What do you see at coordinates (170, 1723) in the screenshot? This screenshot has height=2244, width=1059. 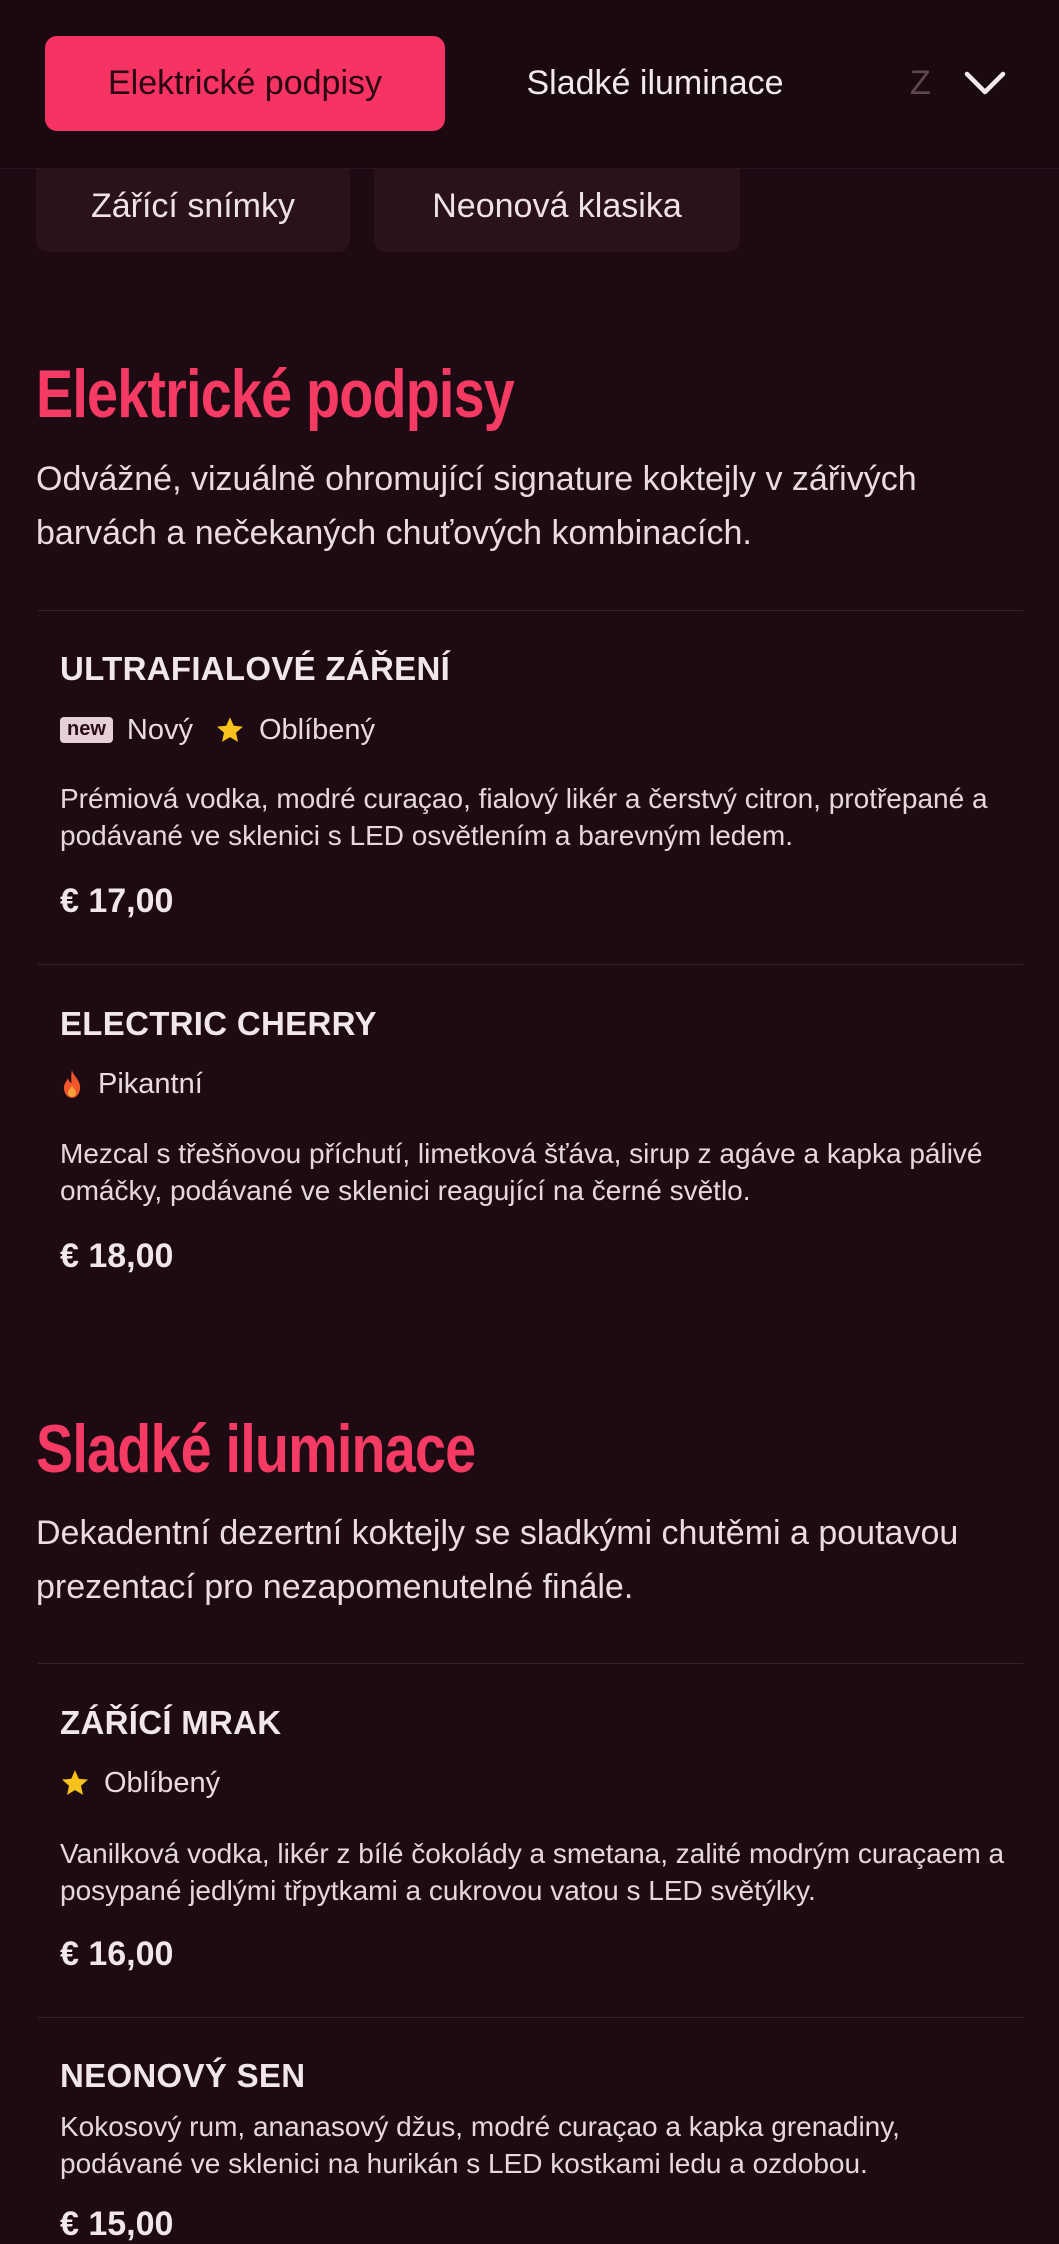 I see `menu-item-name: ZÁŘÍCÍ MRAK` at bounding box center [170, 1723].